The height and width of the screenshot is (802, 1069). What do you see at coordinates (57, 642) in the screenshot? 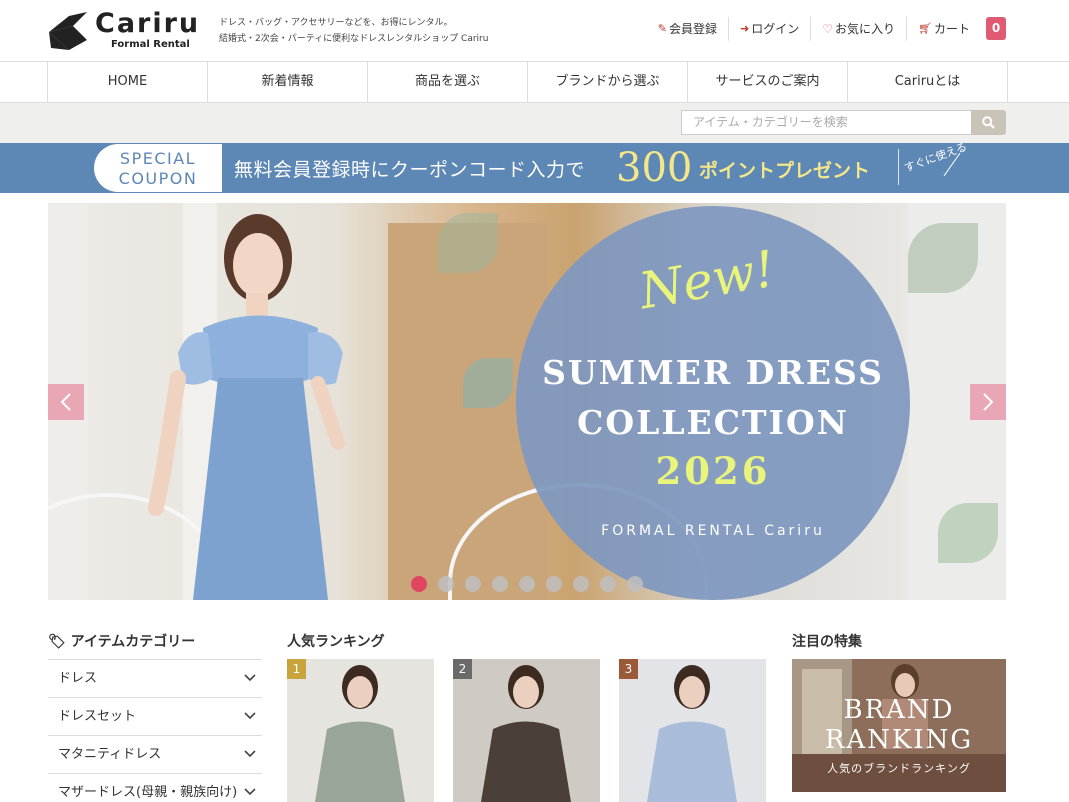
I see `tag-icon: 🏷︎` at bounding box center [57, 642].